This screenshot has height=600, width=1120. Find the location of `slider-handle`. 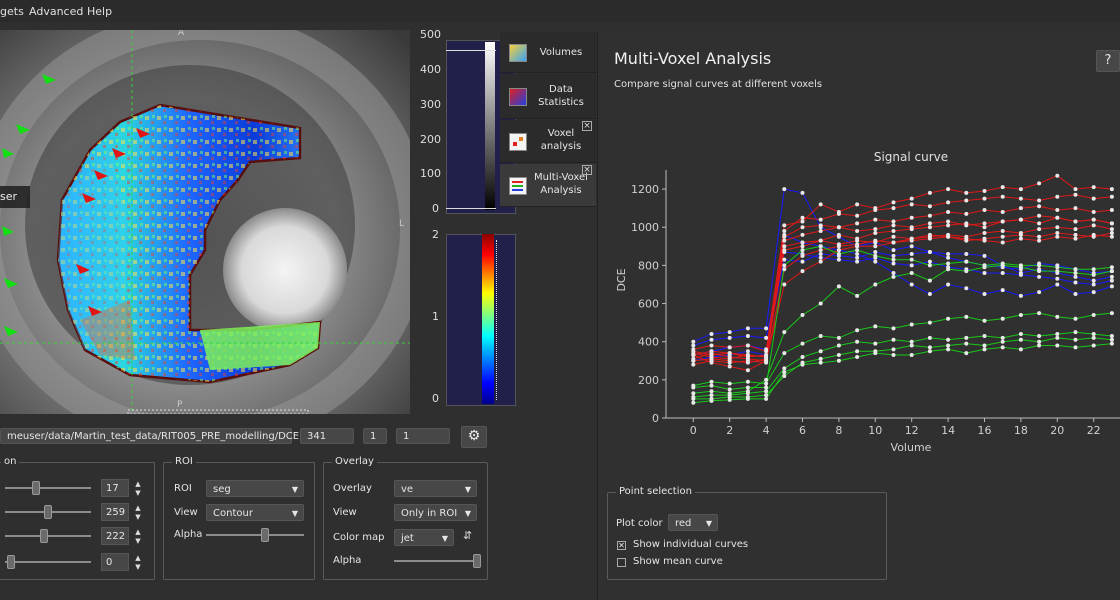

slider-handle is located at coordinates (48, 512).